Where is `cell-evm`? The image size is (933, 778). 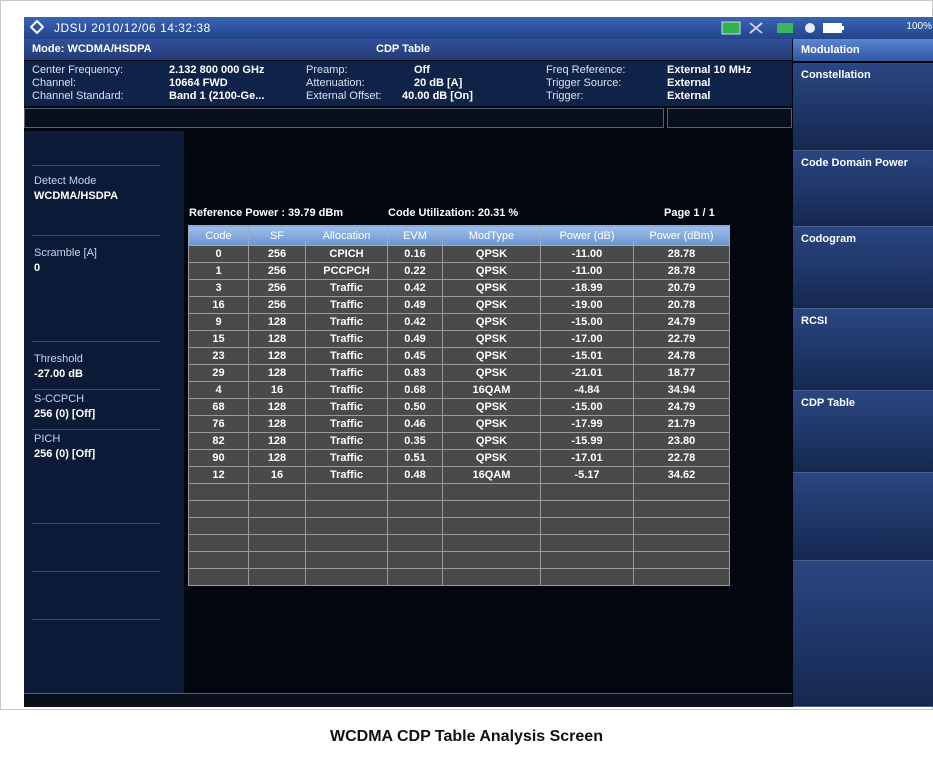
cell-evm is located at coordinates (415, 526).